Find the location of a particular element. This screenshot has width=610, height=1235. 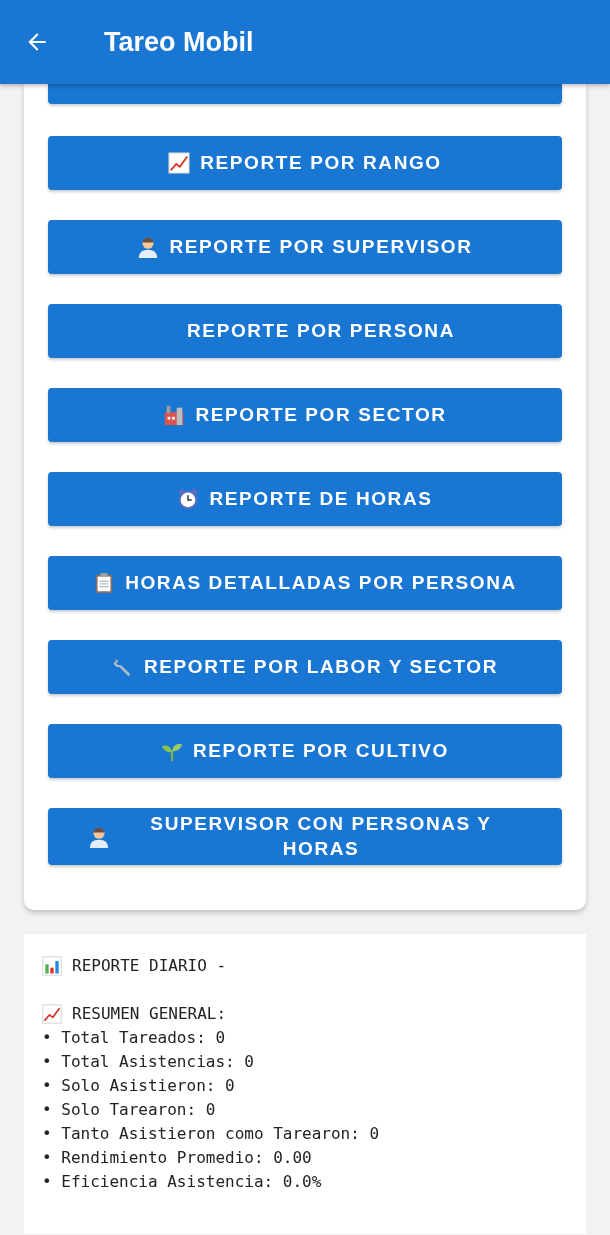

alarm-clock-icon is located at coordinates (188, 499).